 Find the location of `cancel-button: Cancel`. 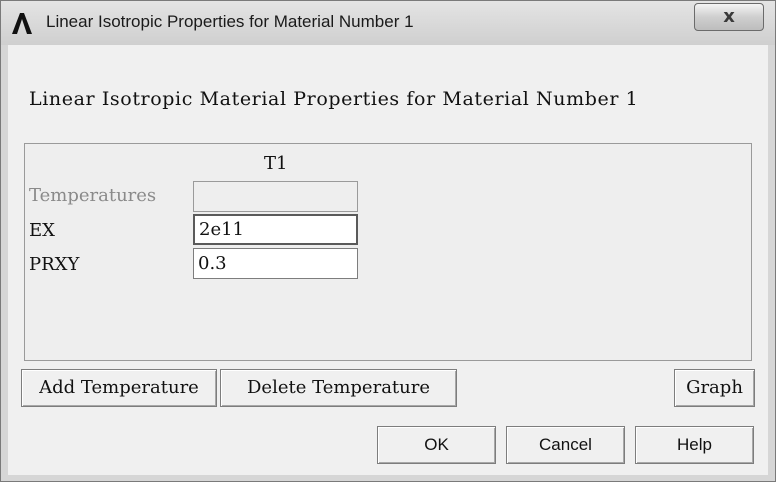

cancel-button: Cancel is located at coordinates (565, 445).